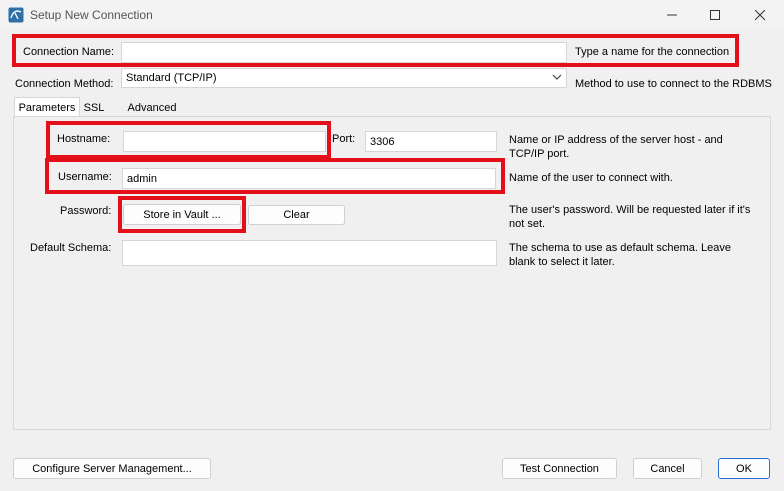 The width and height of the screenshot is (784, 491). I want to click on tab-ssl: SSL, so click(94, 108).